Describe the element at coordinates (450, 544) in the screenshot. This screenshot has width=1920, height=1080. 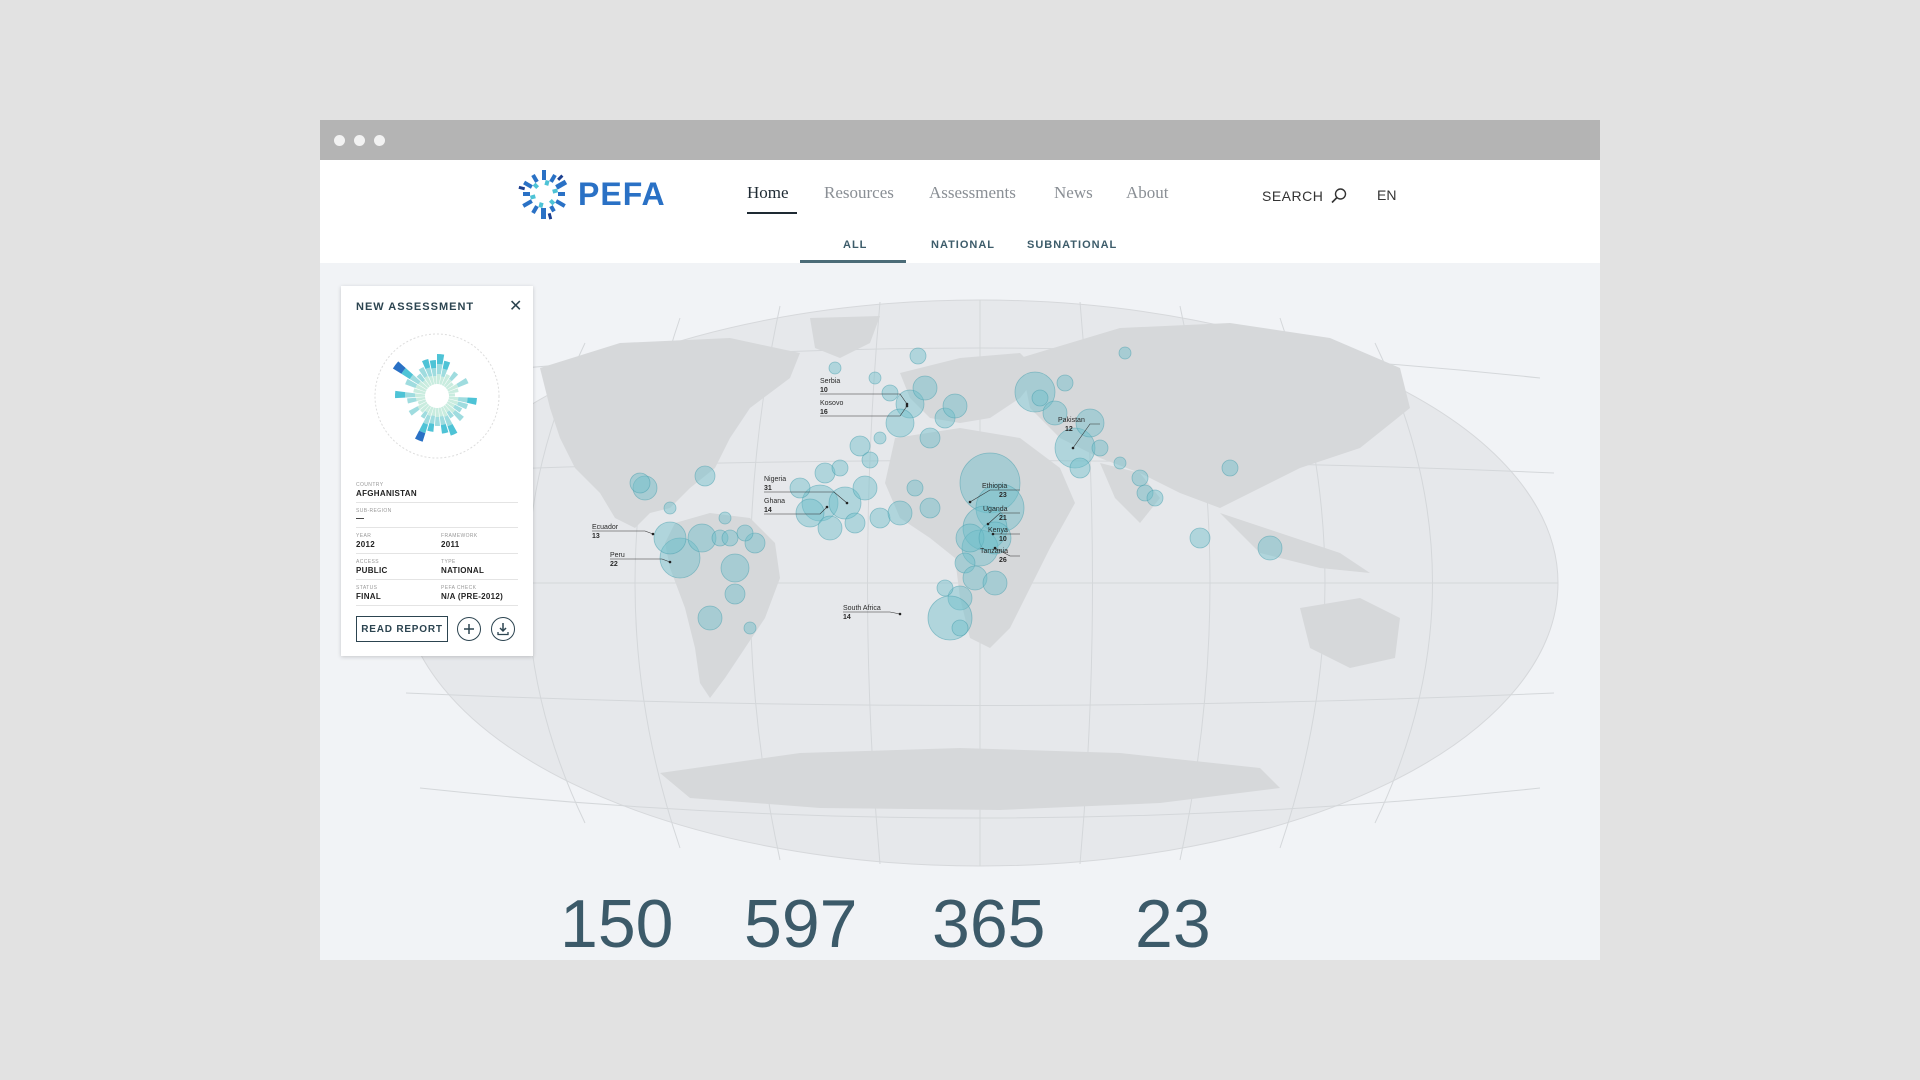
I see `framework-value: 2011` at that location.